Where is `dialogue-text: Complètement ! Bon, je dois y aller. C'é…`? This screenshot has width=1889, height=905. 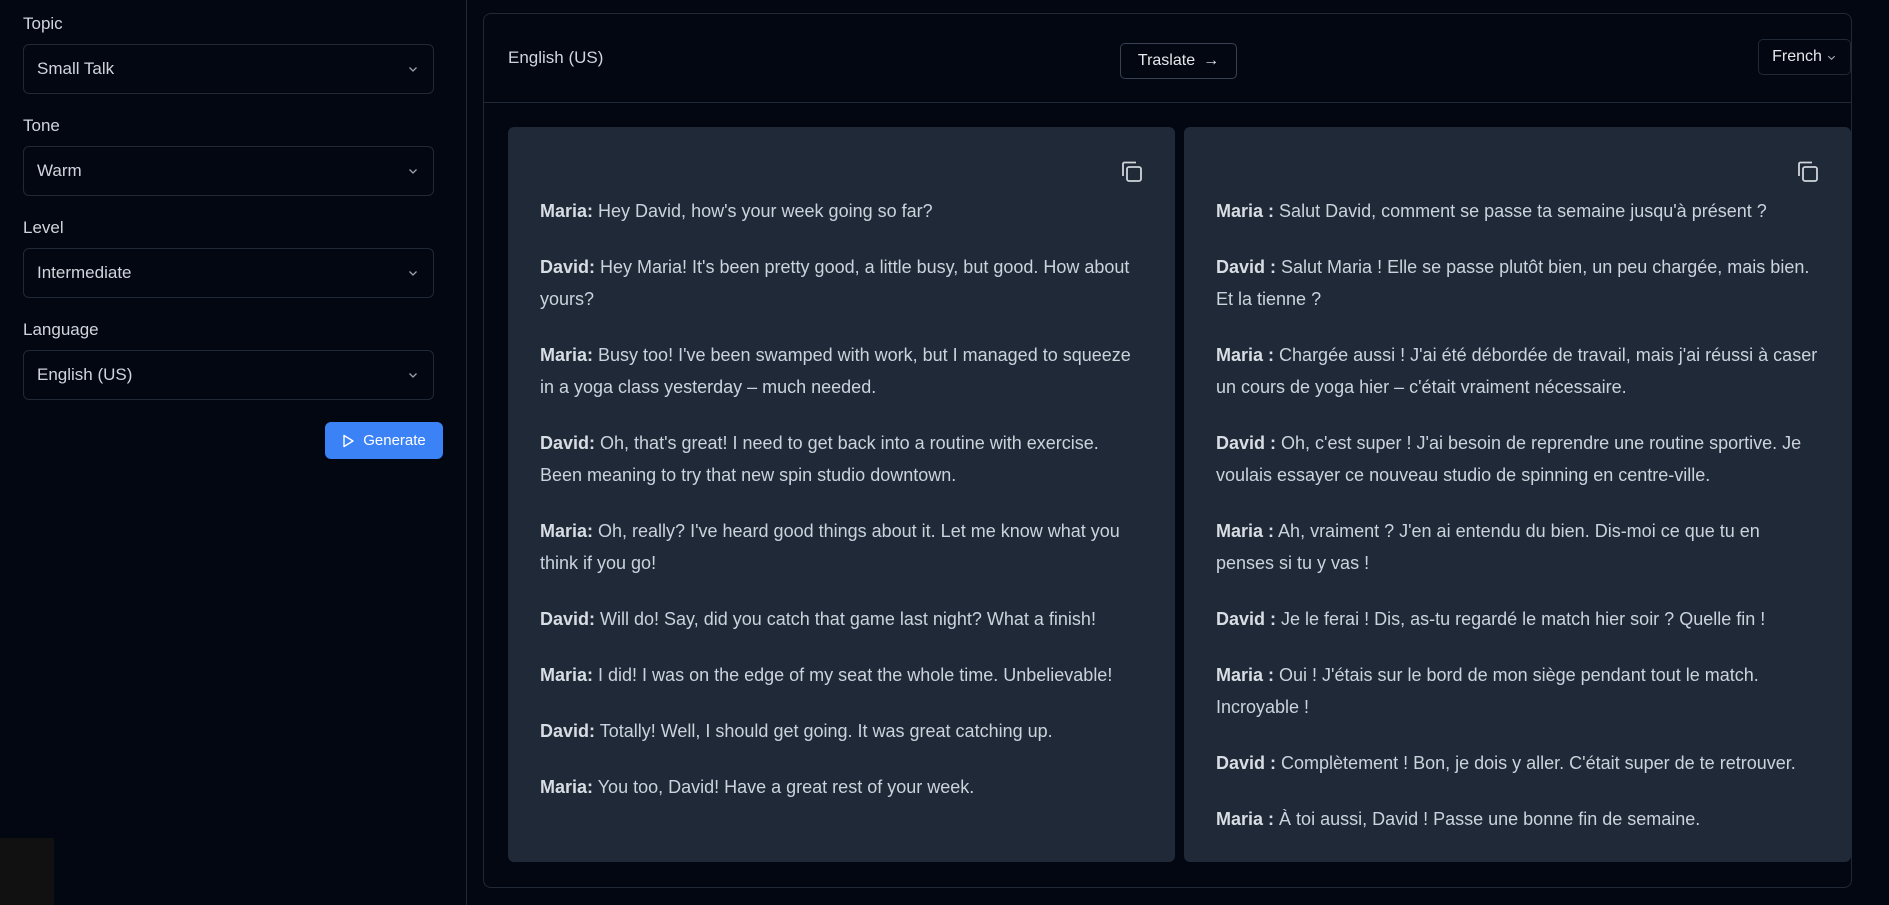 dialogue-text: Complètement ! Bon, je dois y aller. C'é… is located at coordinates (1538, 763).